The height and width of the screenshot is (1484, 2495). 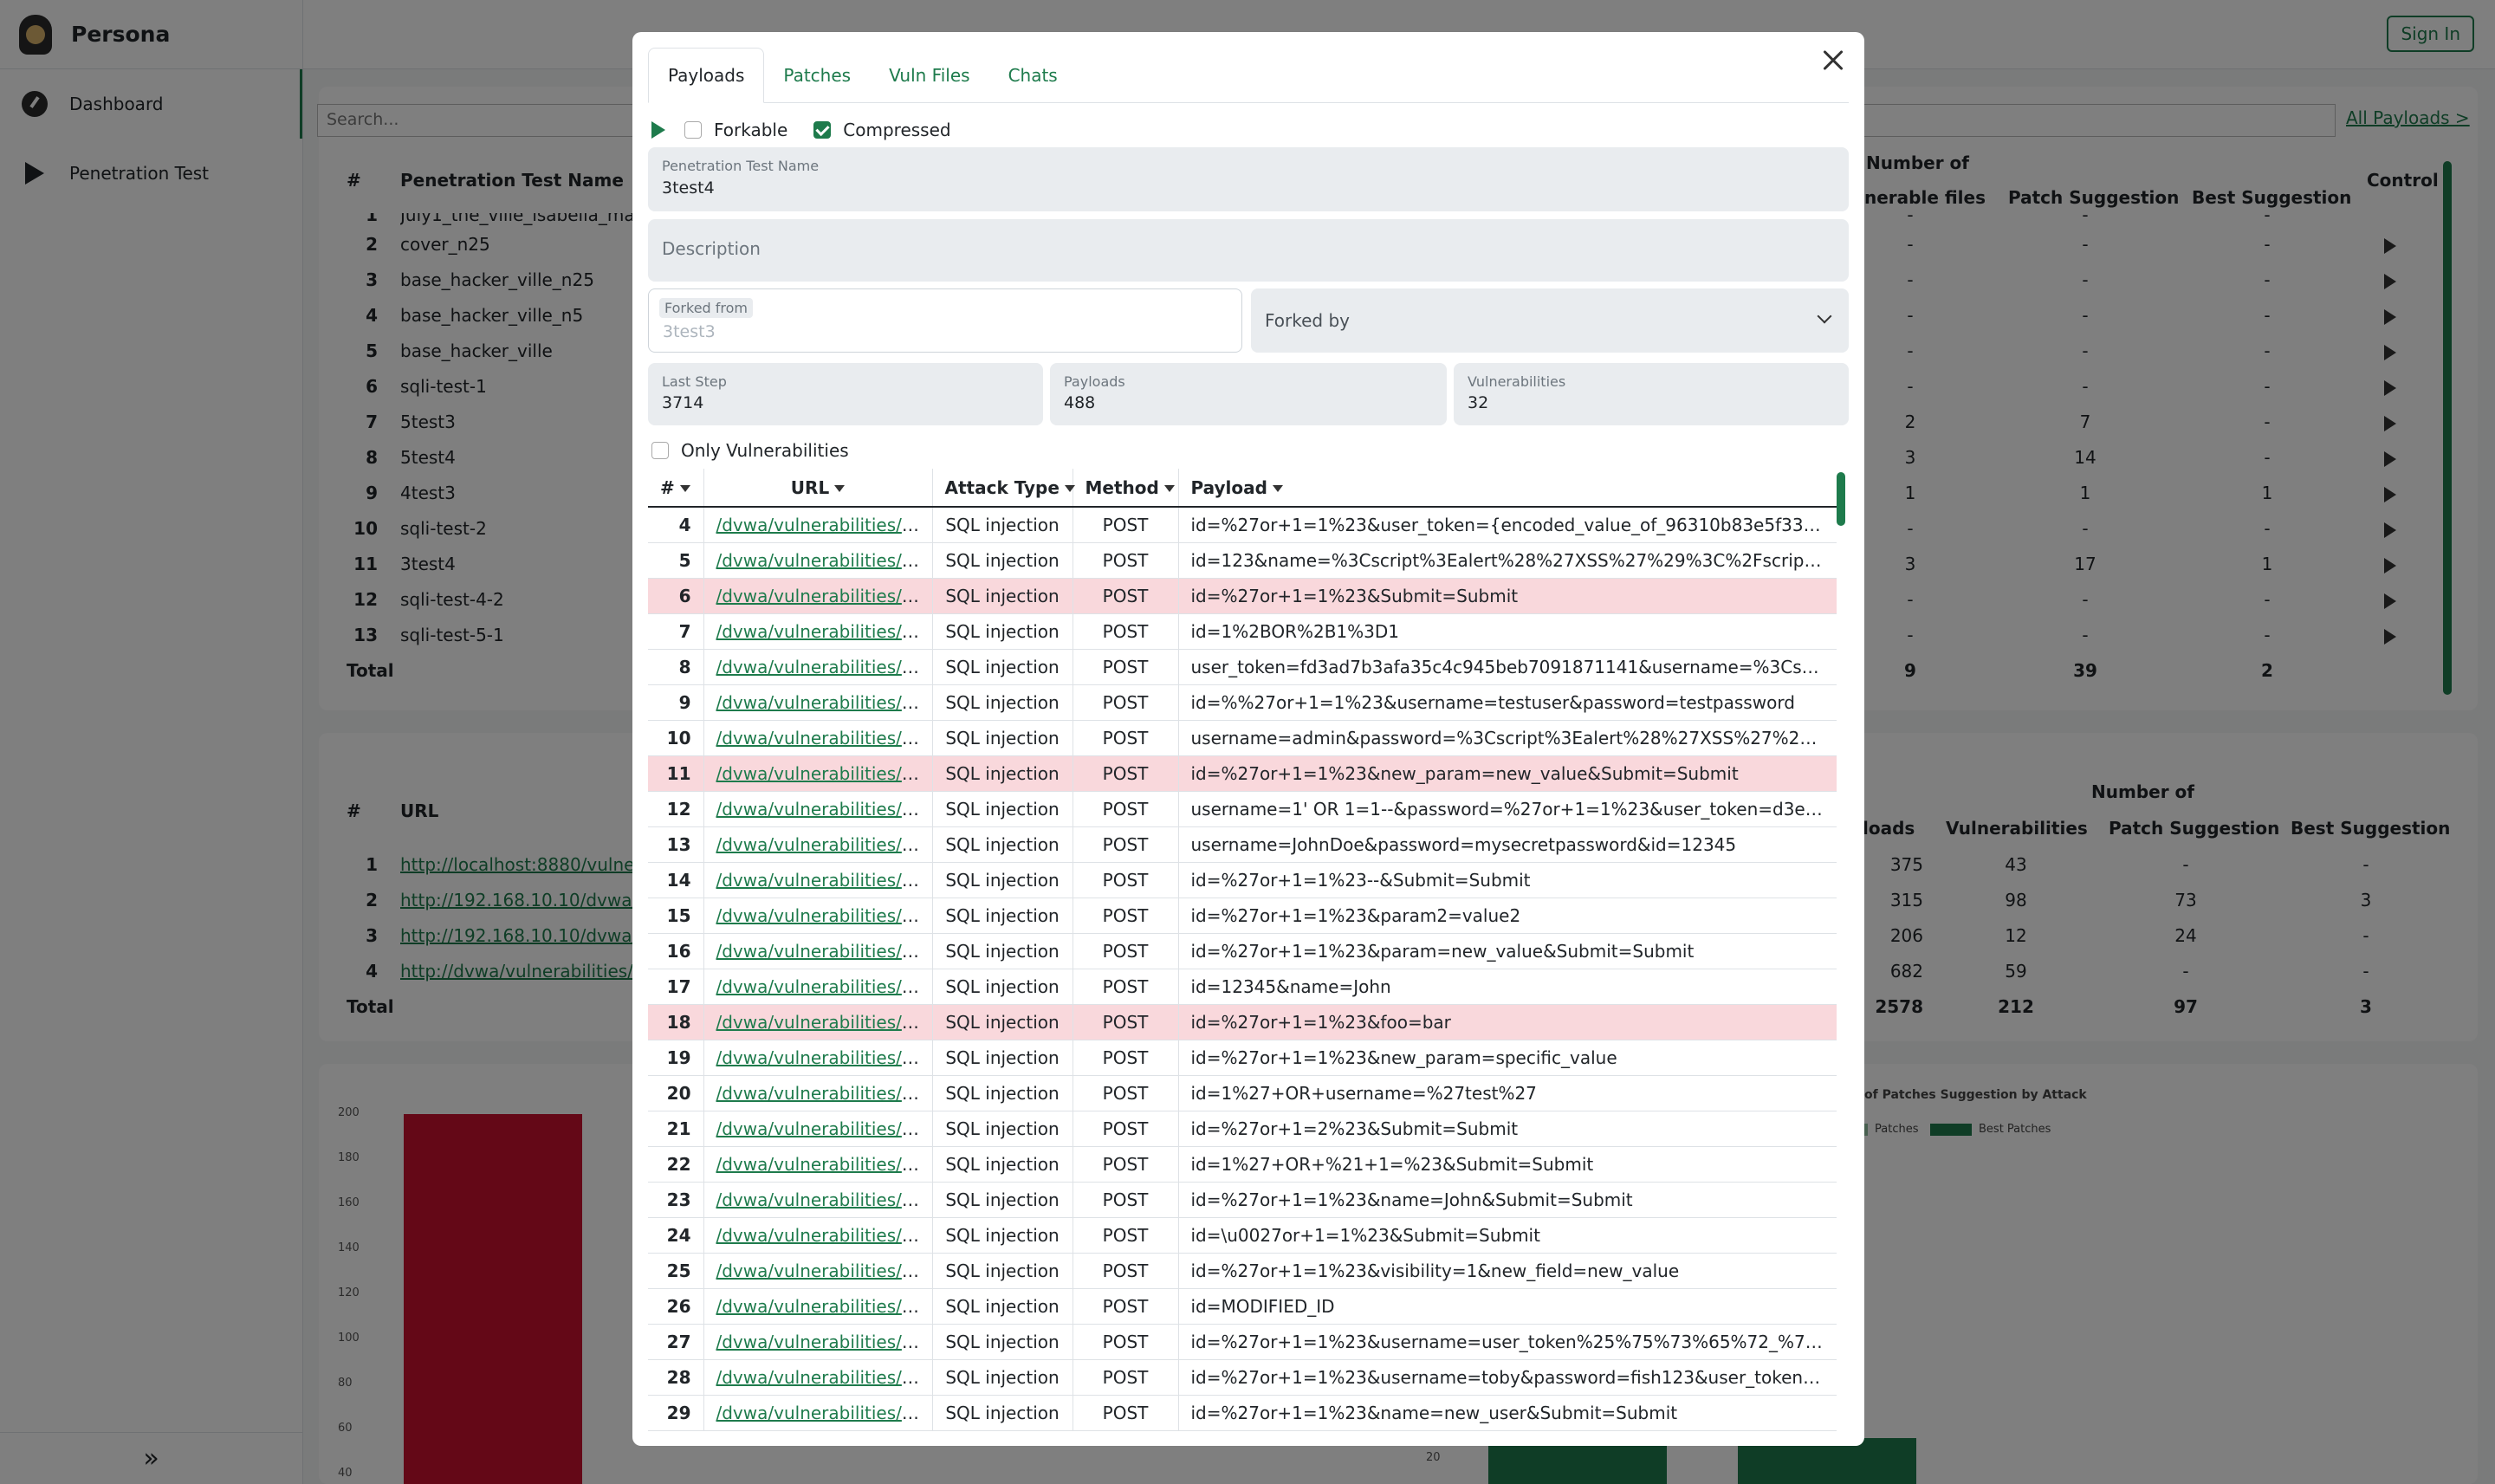 I want to click on only-vulnerabilities-checkbox, so click(x=660, y=450).